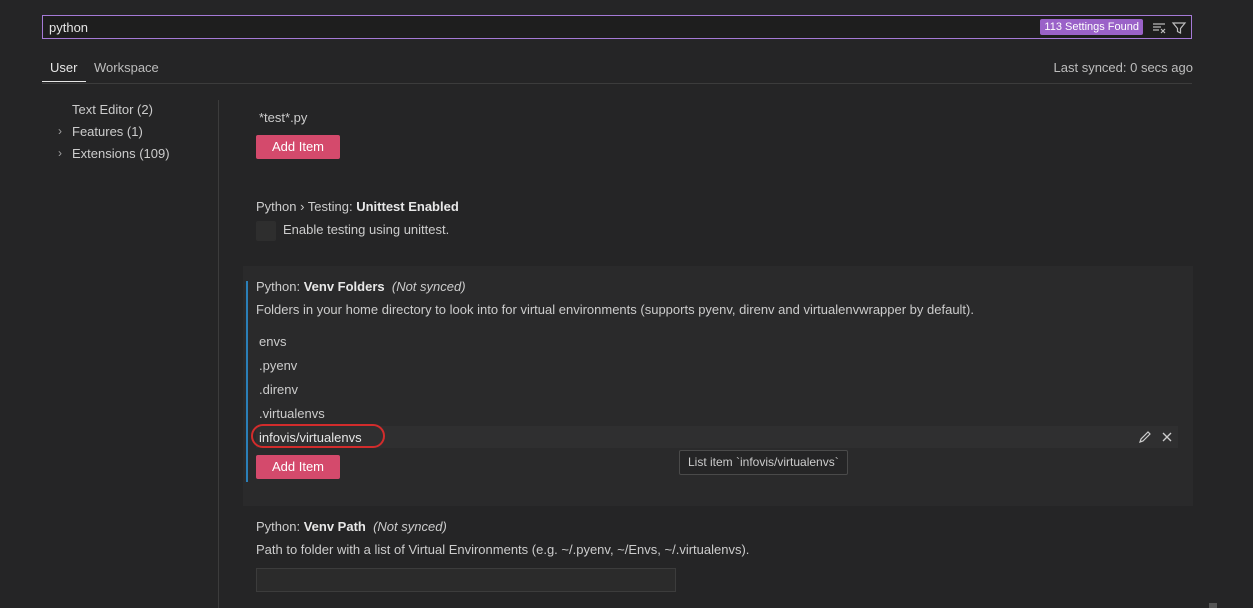 Image resolution: width=1253 pixels, height=608 pixels. I want to click on list-item-tooltip: List item `infovis/virtualenvs`, so click(763, 462).